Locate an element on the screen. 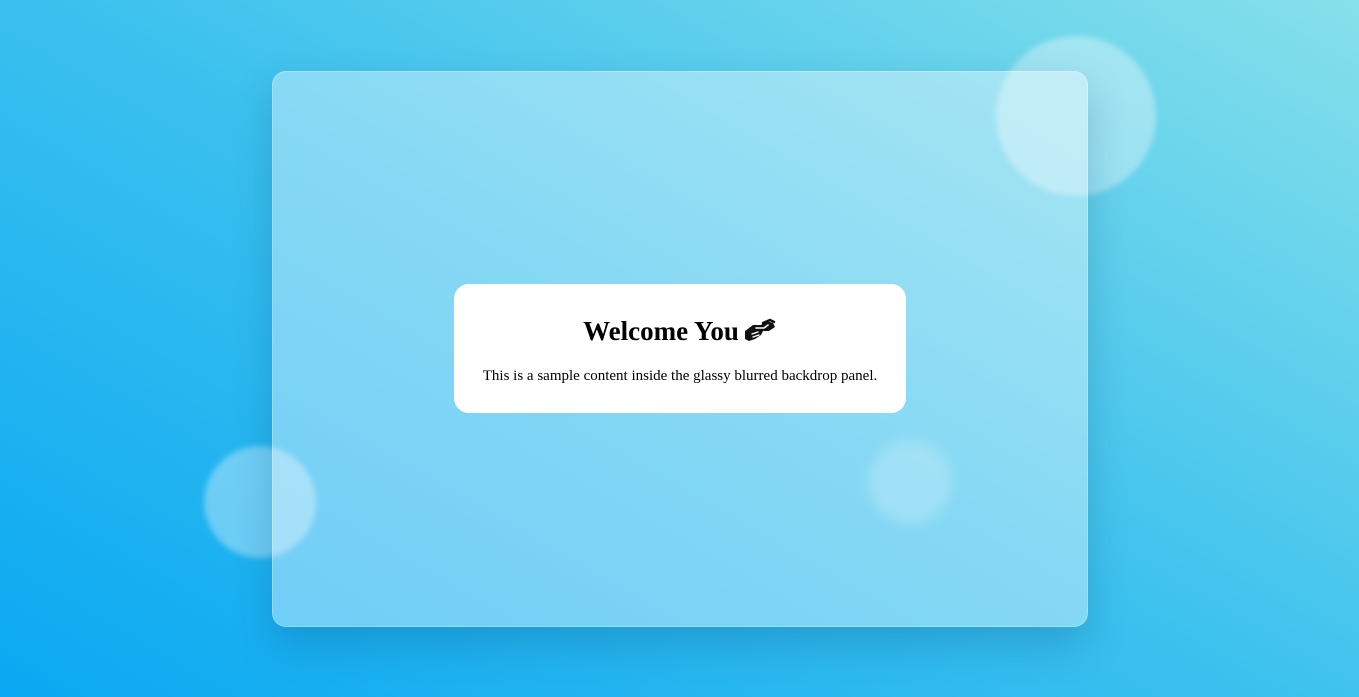 Image resolution: width=1359 pixels, height=697 pixels. handshake-icon is located at coordinates (760, 335).